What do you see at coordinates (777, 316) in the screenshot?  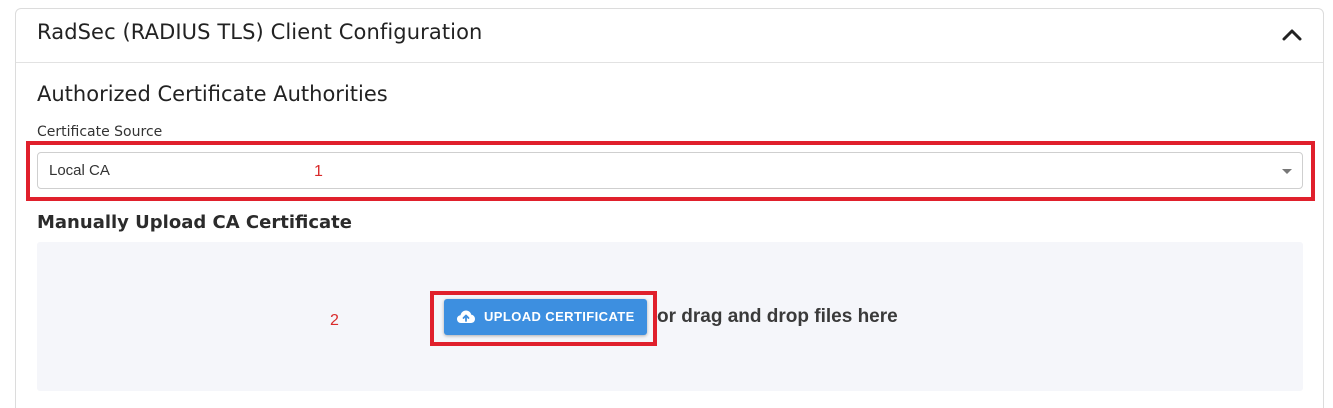 I see `drag-drop-text: or drag and drop files here` at bounding box center [777, 316].